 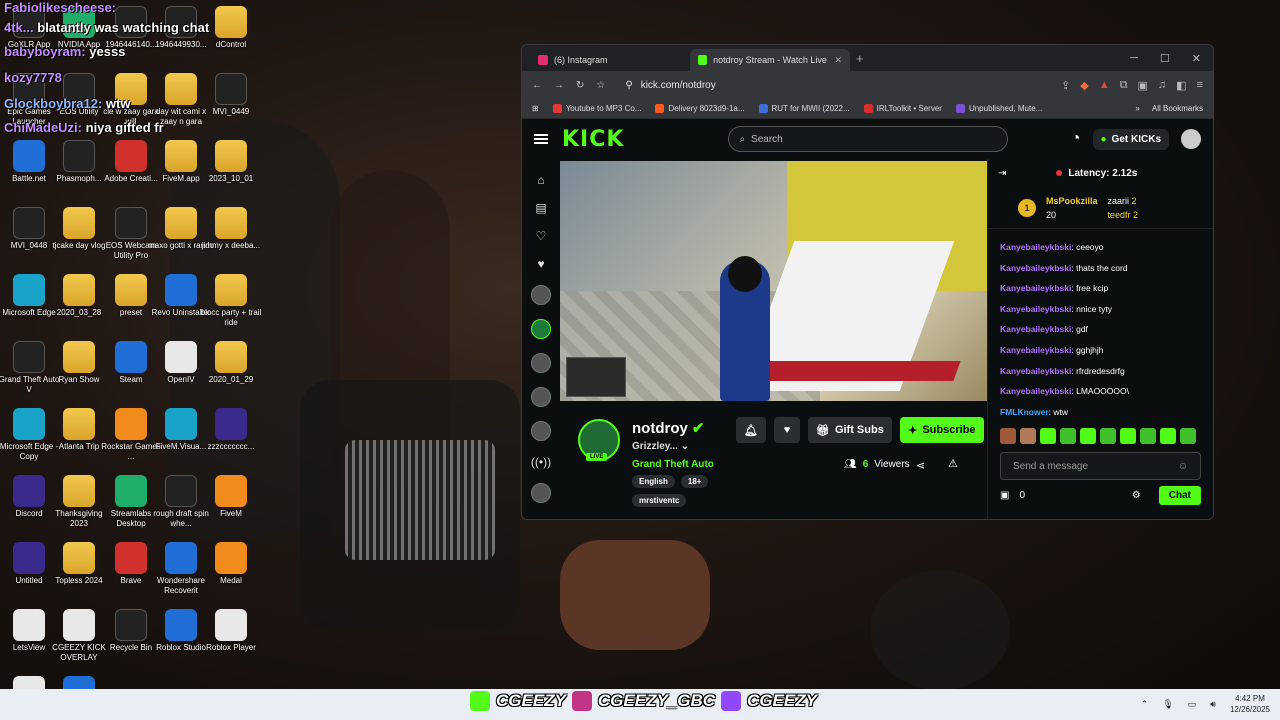 I want to click on leader-name: teedfr, so click(x=1119, y=215).